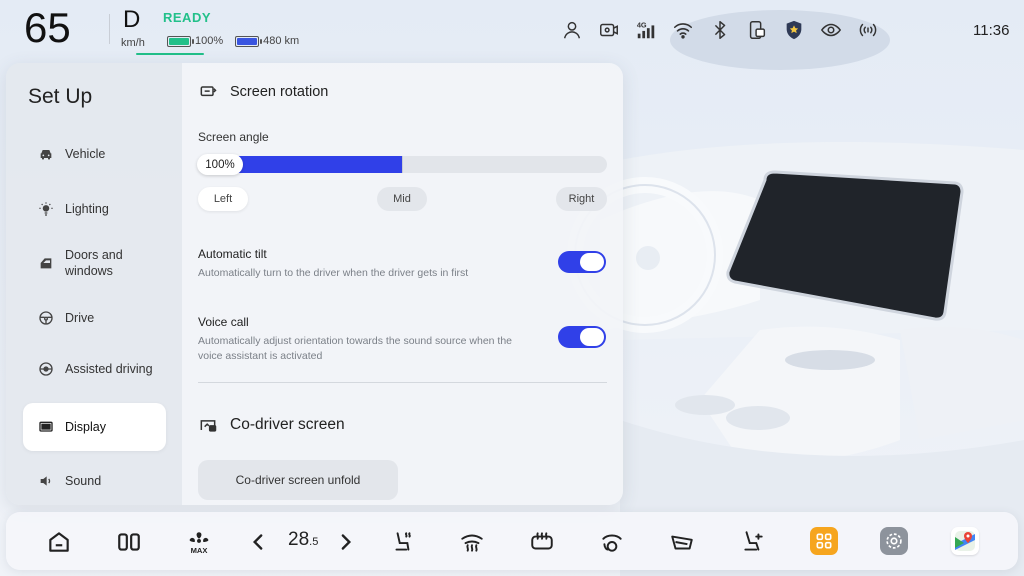 Image resolution: width=1024 pixels, height=576 pixels. I want to click on shield-badge-icon, so click(794, 30).